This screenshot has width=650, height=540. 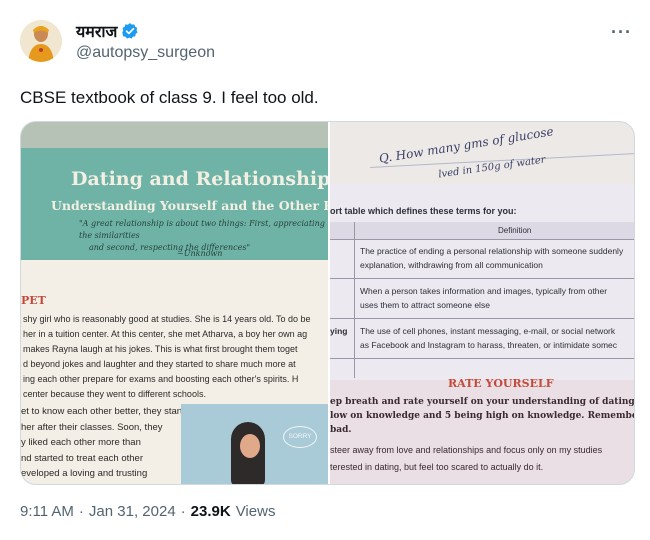 I want to click on avatar, so click(x=41, y=41).